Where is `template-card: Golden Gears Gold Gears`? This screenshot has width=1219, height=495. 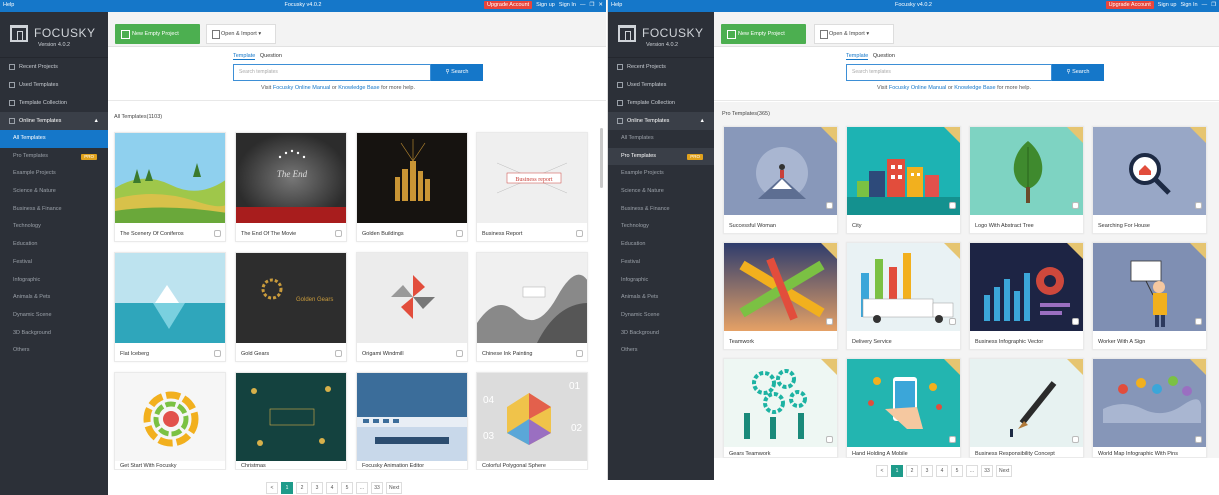
template-card: Golden Gears Gold Gears is located at coordinates (291, 307).